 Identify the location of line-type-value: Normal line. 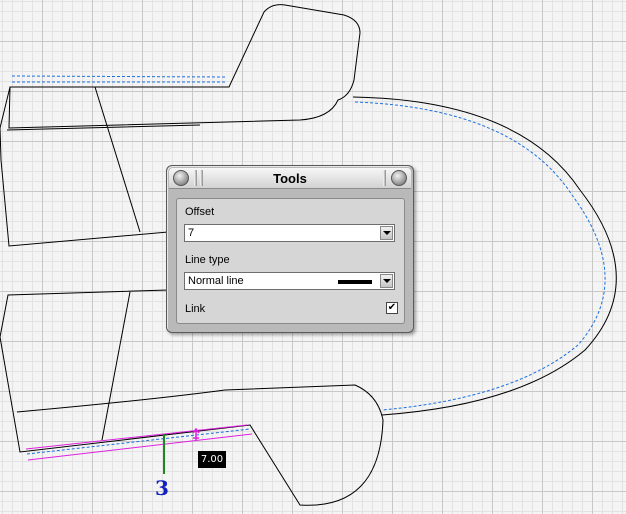
(216, 281).